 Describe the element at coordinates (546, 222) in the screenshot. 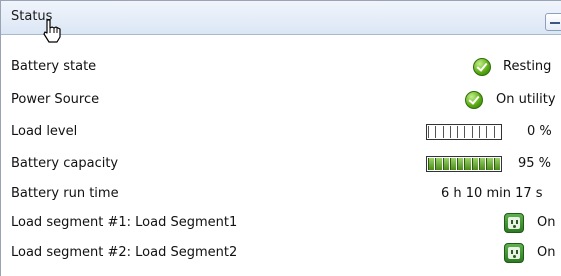

I see `load-segment-1-value: On` at that location.